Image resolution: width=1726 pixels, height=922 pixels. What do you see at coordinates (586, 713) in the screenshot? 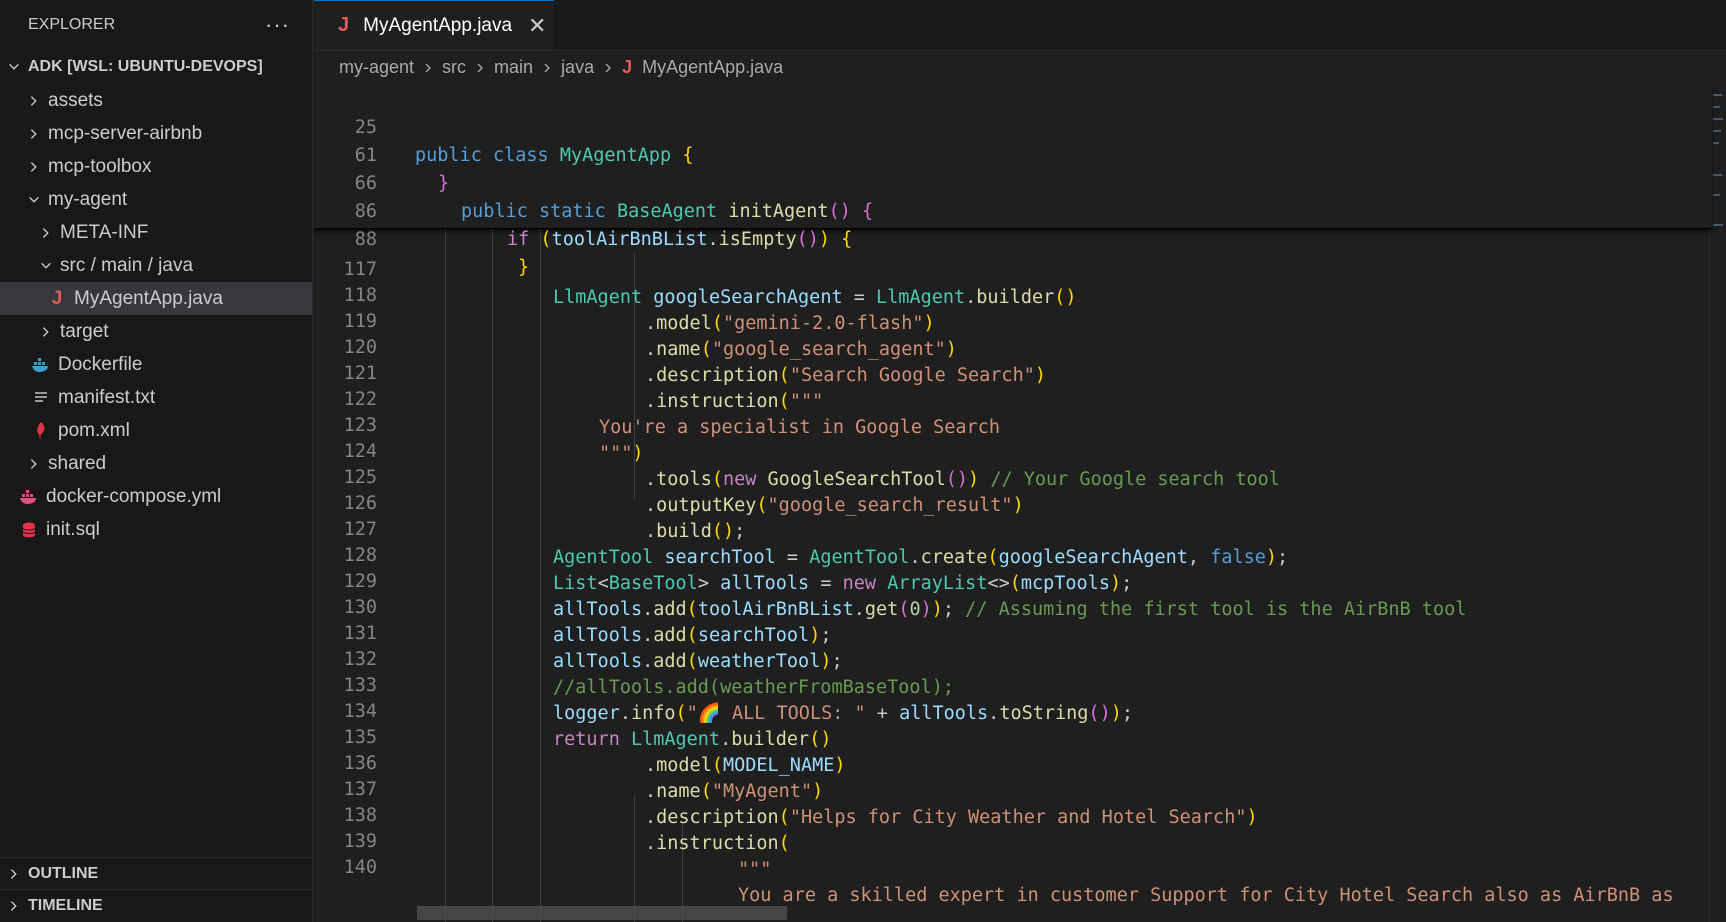
I see `code-token: logger` at bounding box center [586, 713].